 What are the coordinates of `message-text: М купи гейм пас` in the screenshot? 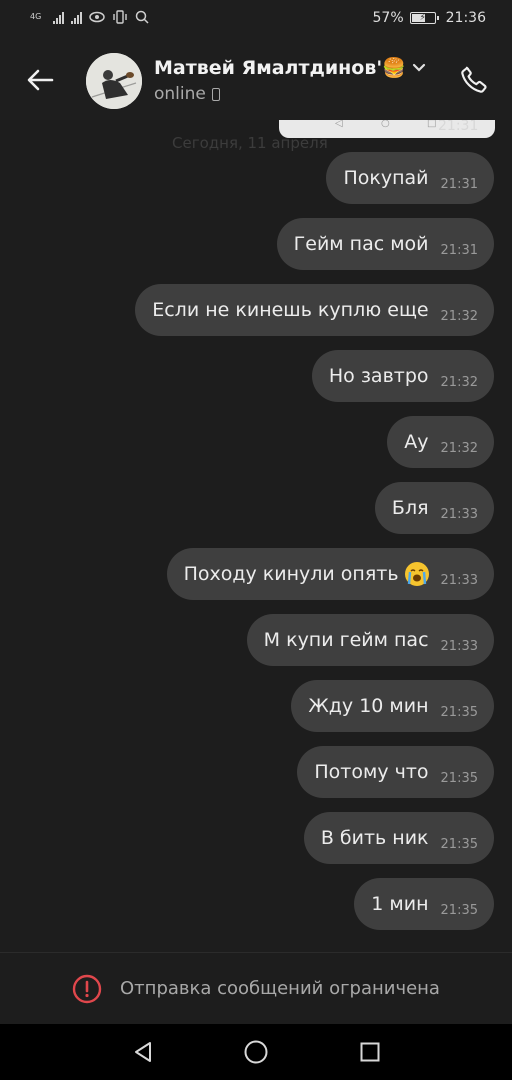 It's located at (346, 640).